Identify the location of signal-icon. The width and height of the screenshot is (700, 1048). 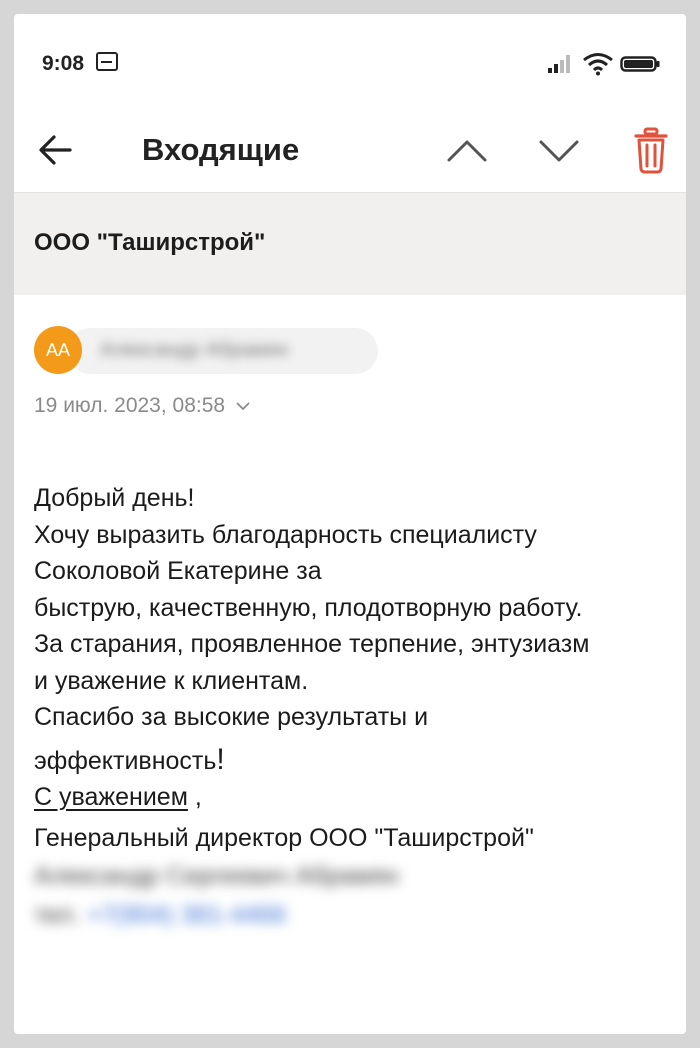
(559, 64).